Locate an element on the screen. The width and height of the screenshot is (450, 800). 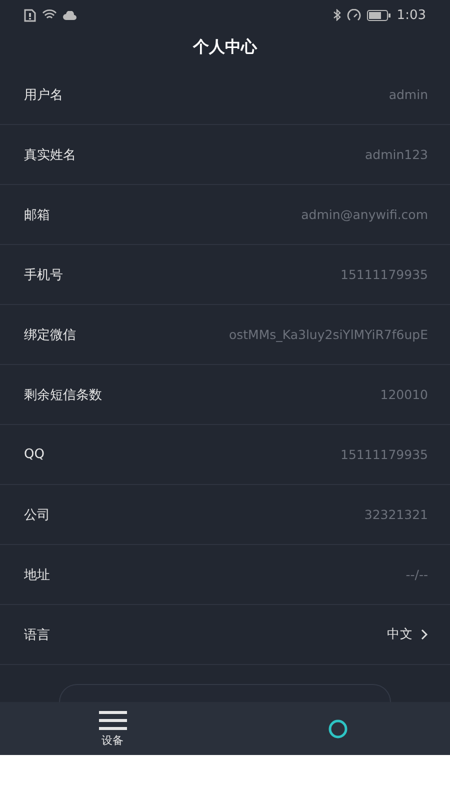
row-value: 中文 is located at coordinates (400, 634).